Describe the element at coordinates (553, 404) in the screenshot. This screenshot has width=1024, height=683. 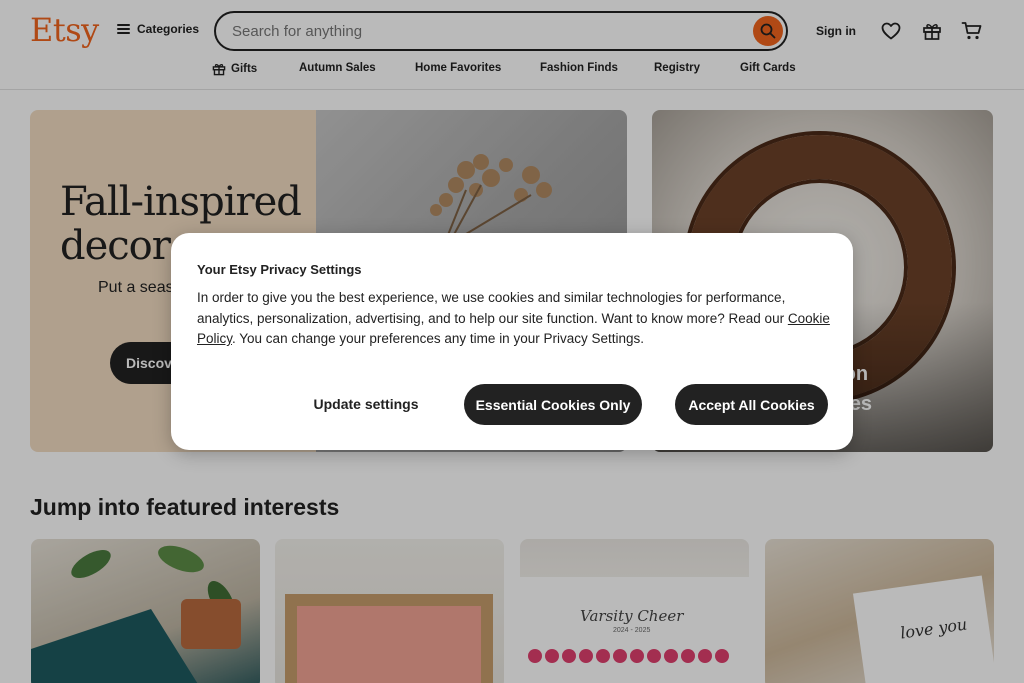
I see `essential-cookies-button: Essential Cookies Only` at that location.